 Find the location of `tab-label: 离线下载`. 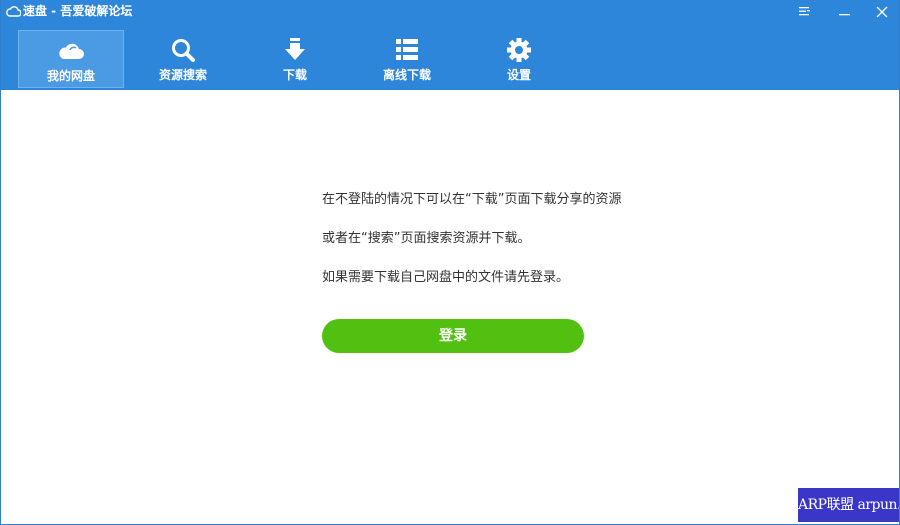

tab-label: 离线下载 is located at coordinates (406, 75).